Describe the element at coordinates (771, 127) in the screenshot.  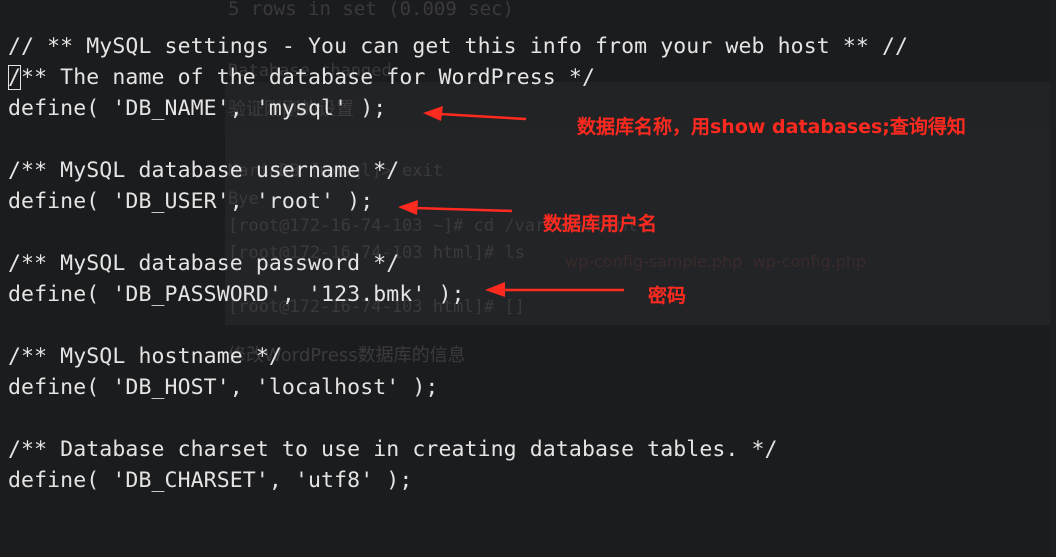
I see `db-name-annotation: 数据库名称，用show databases;查询得知` at that location.